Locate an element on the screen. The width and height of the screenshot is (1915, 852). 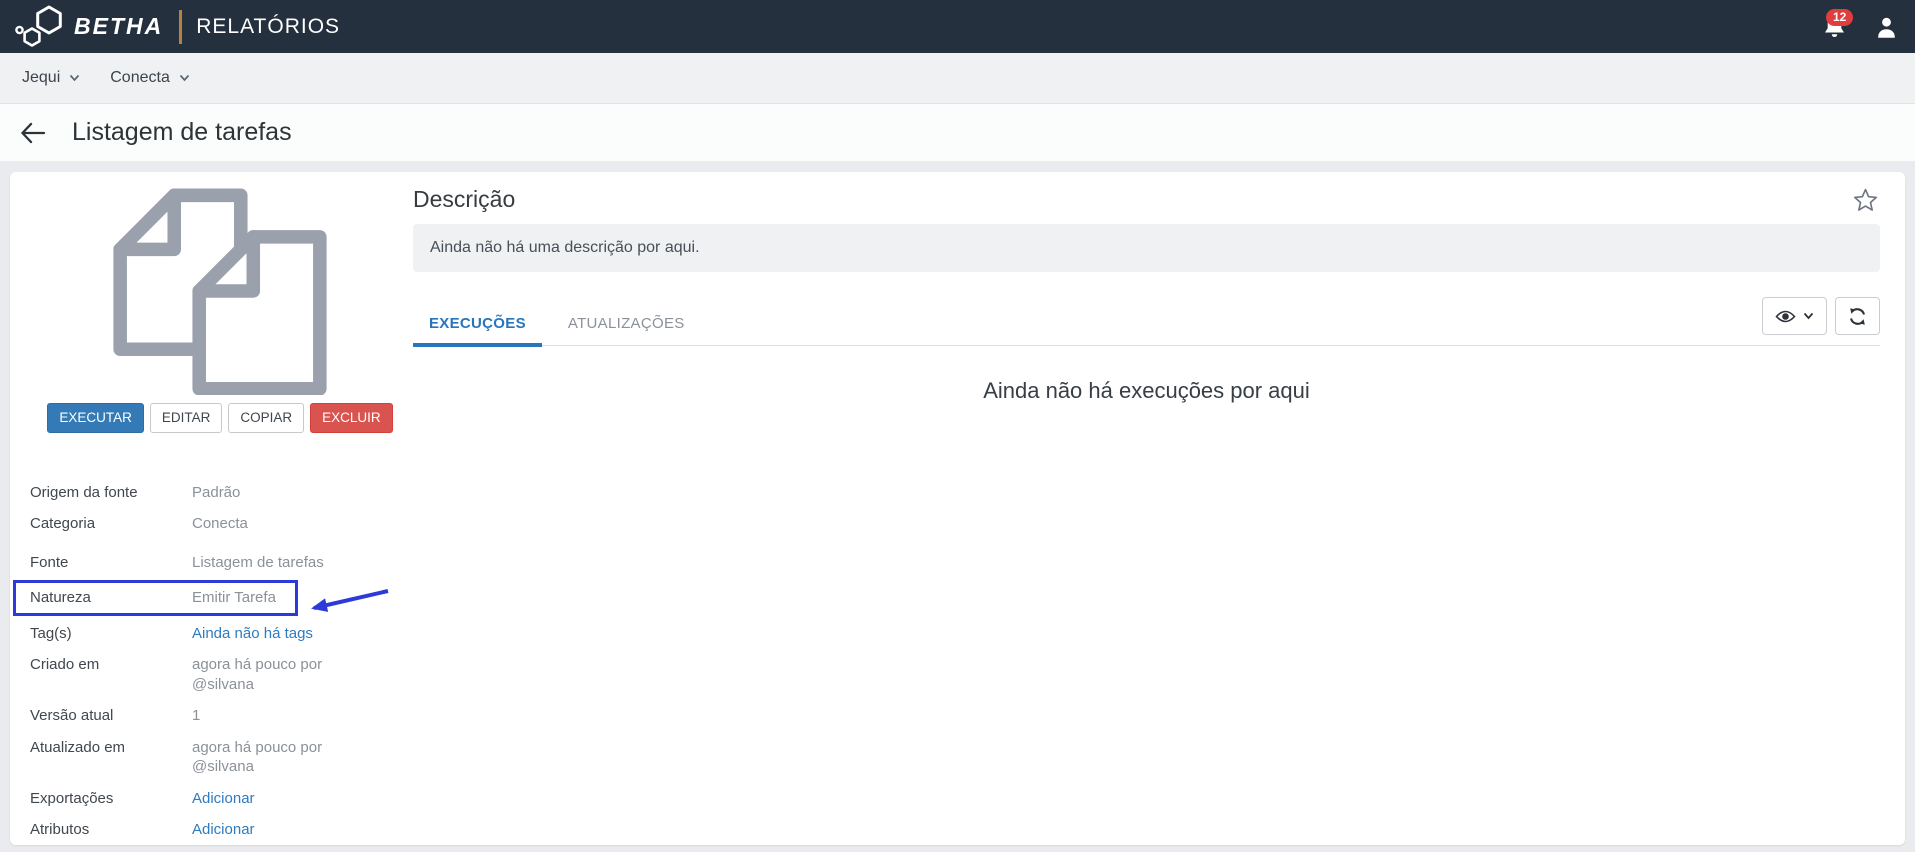
back-button is located at coordinates (33, 133).